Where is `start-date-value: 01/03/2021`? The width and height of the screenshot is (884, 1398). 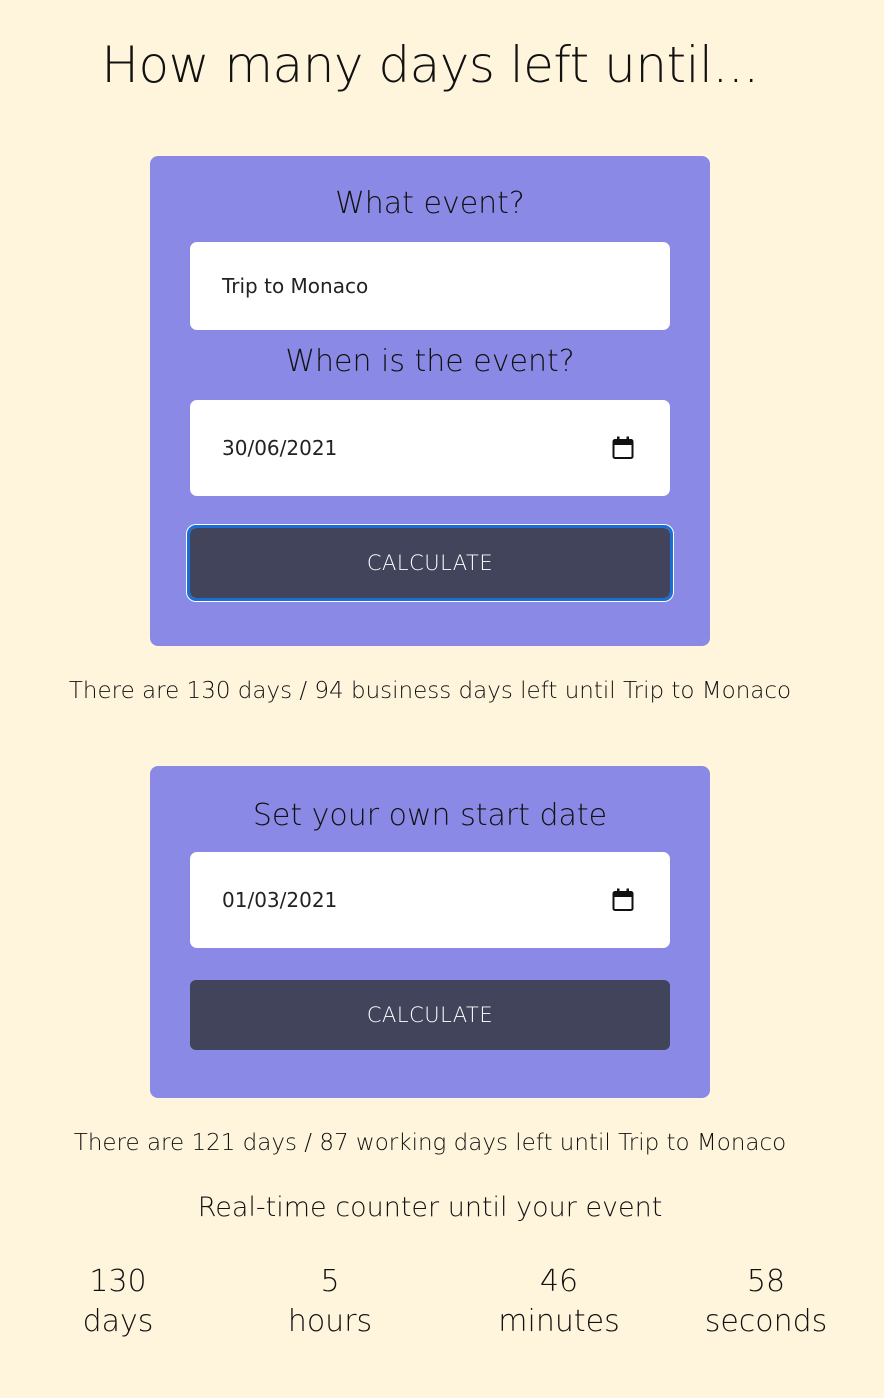 start-date-value: 01/03/2021 is located at coordinates (280, 900).